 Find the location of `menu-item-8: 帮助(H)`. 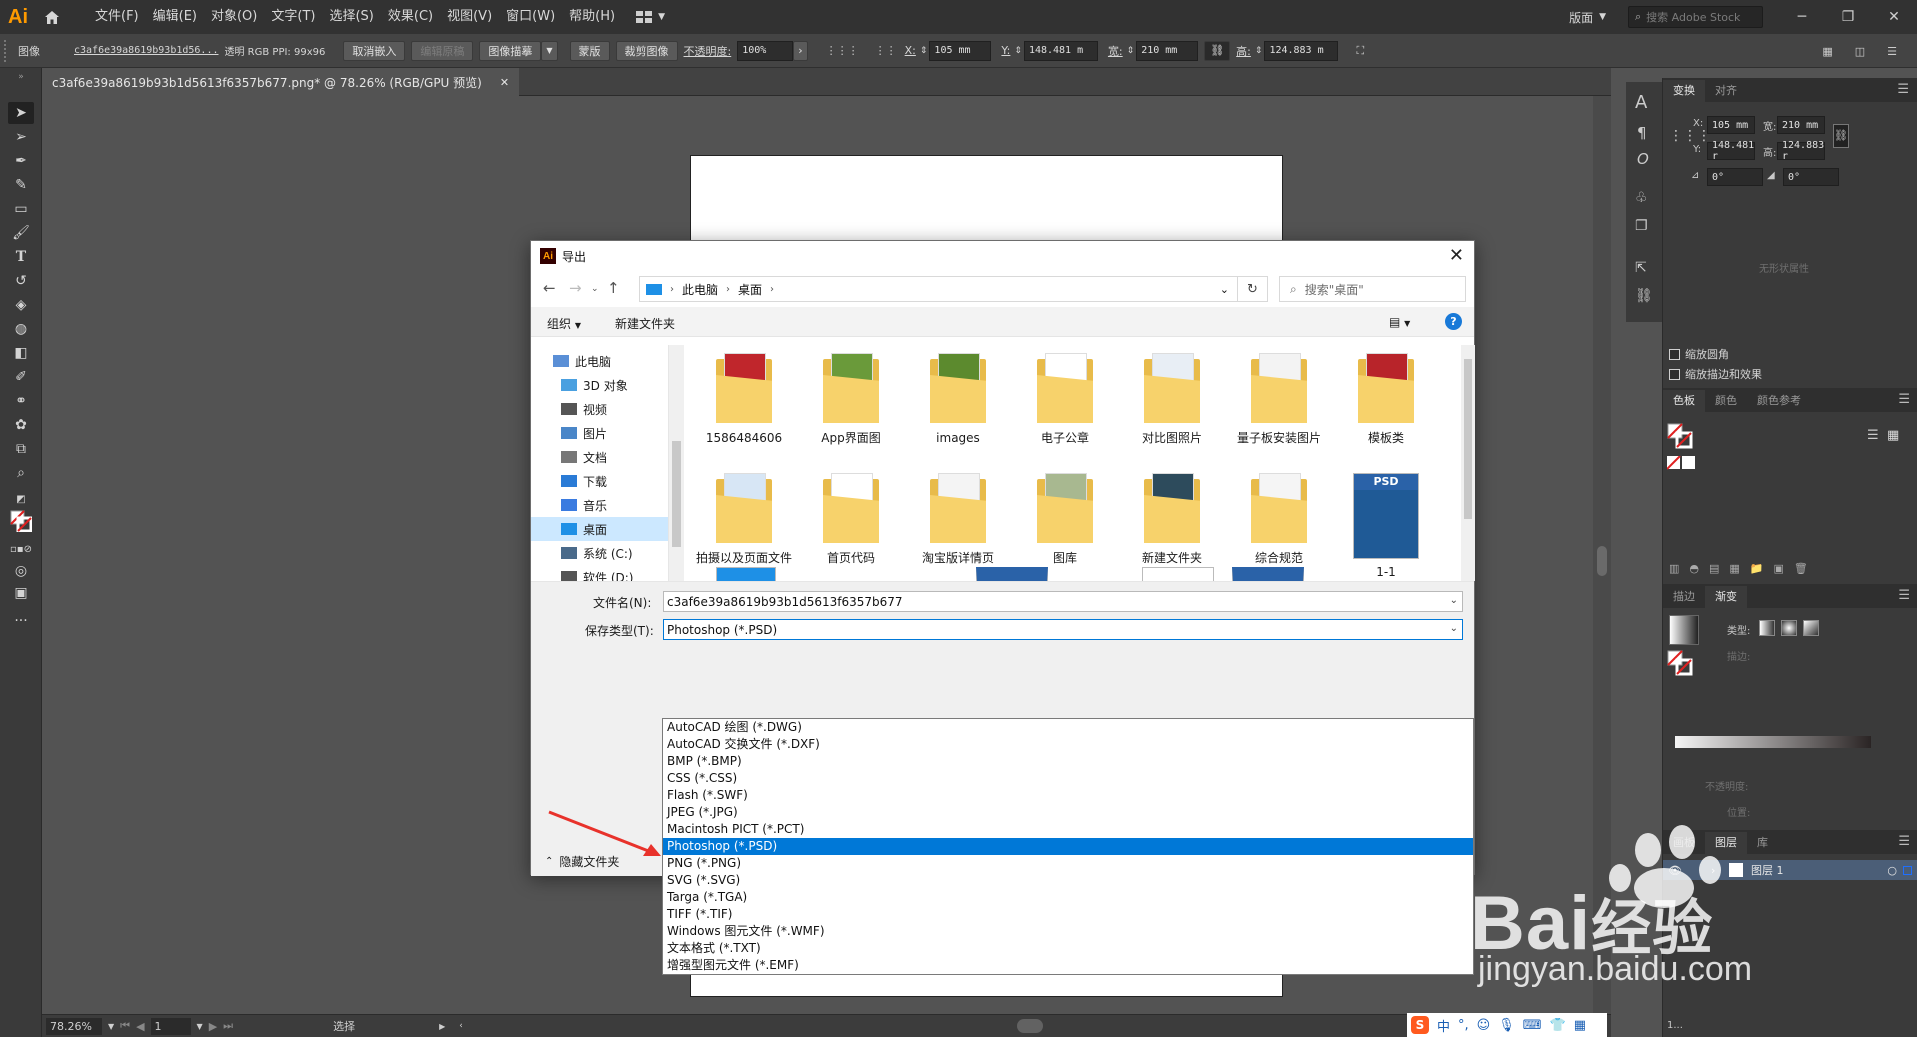

menu-item-8: 帮助(H) is located at coordinates (592, 17).